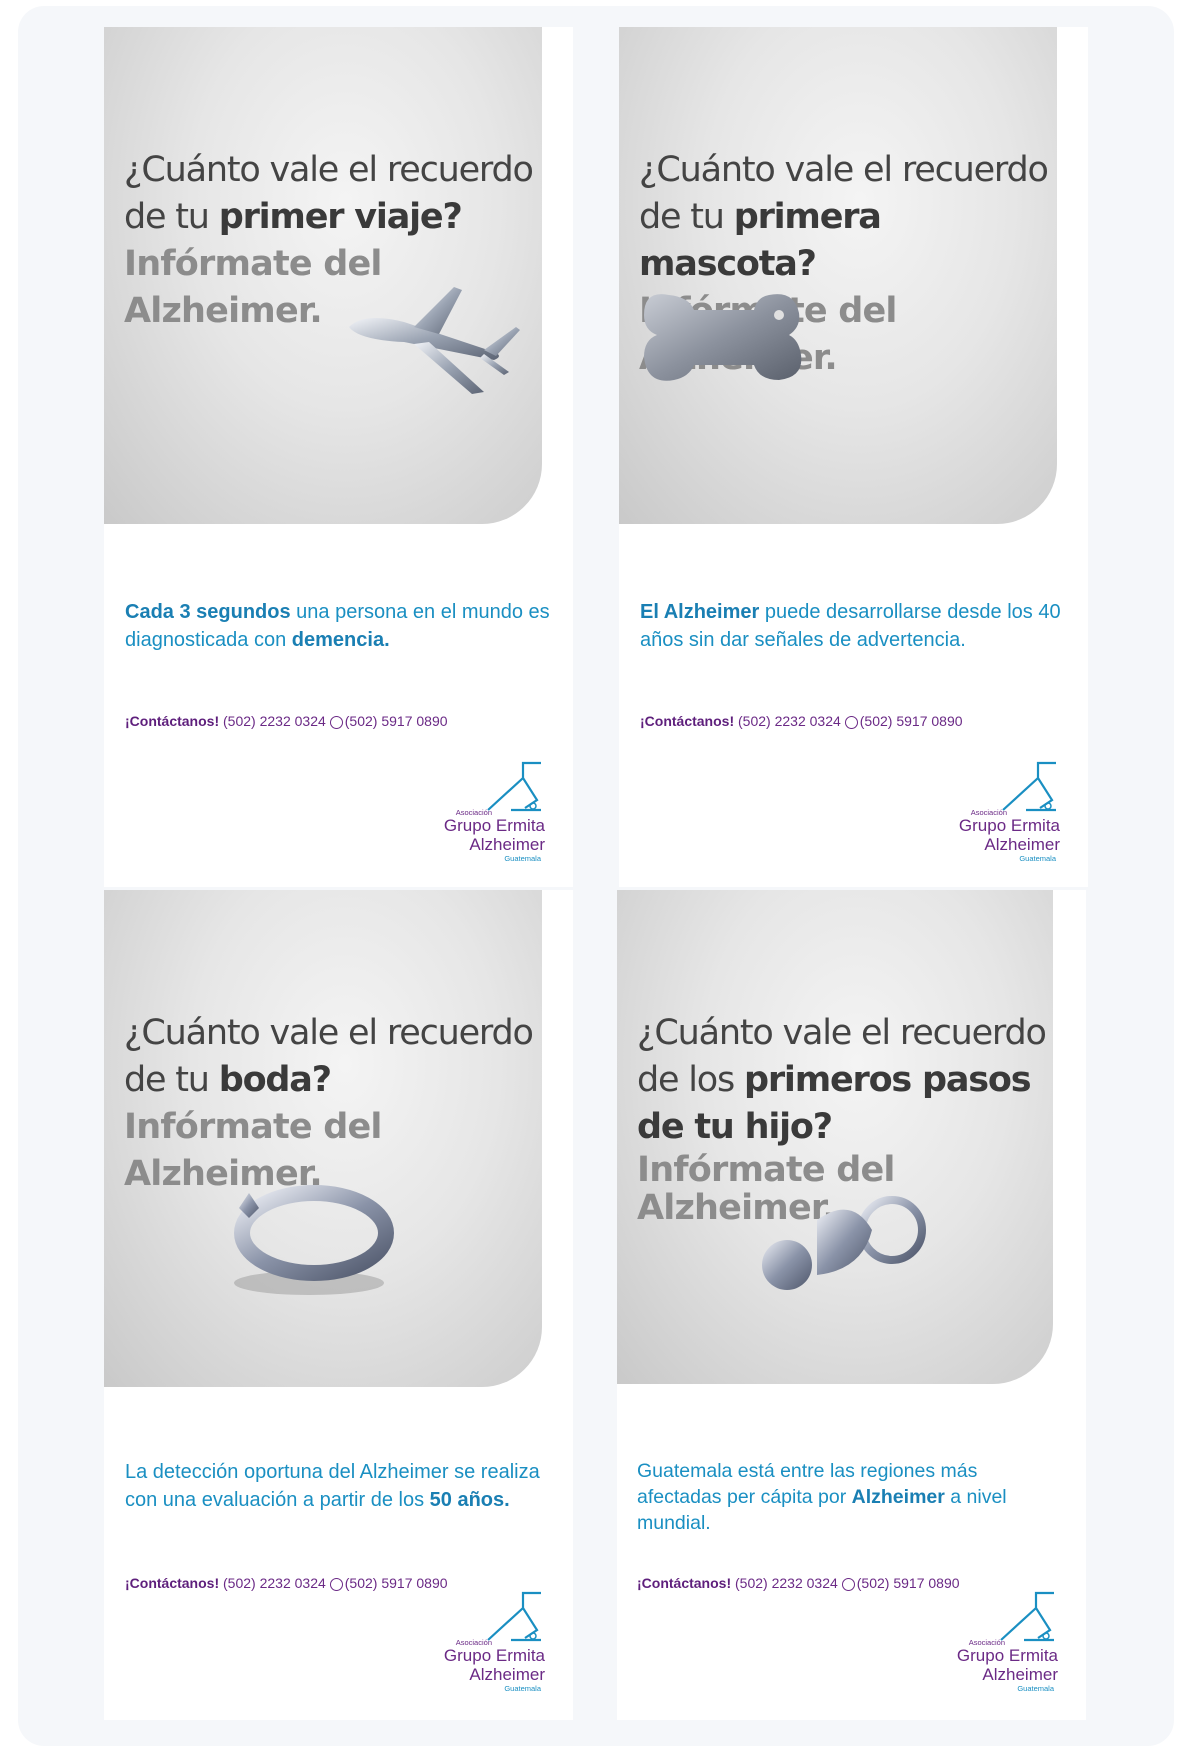 The width and height of the screenshot is (1192, 1746). I want to click on fact-bold-2: demencia., so click(340, 640).